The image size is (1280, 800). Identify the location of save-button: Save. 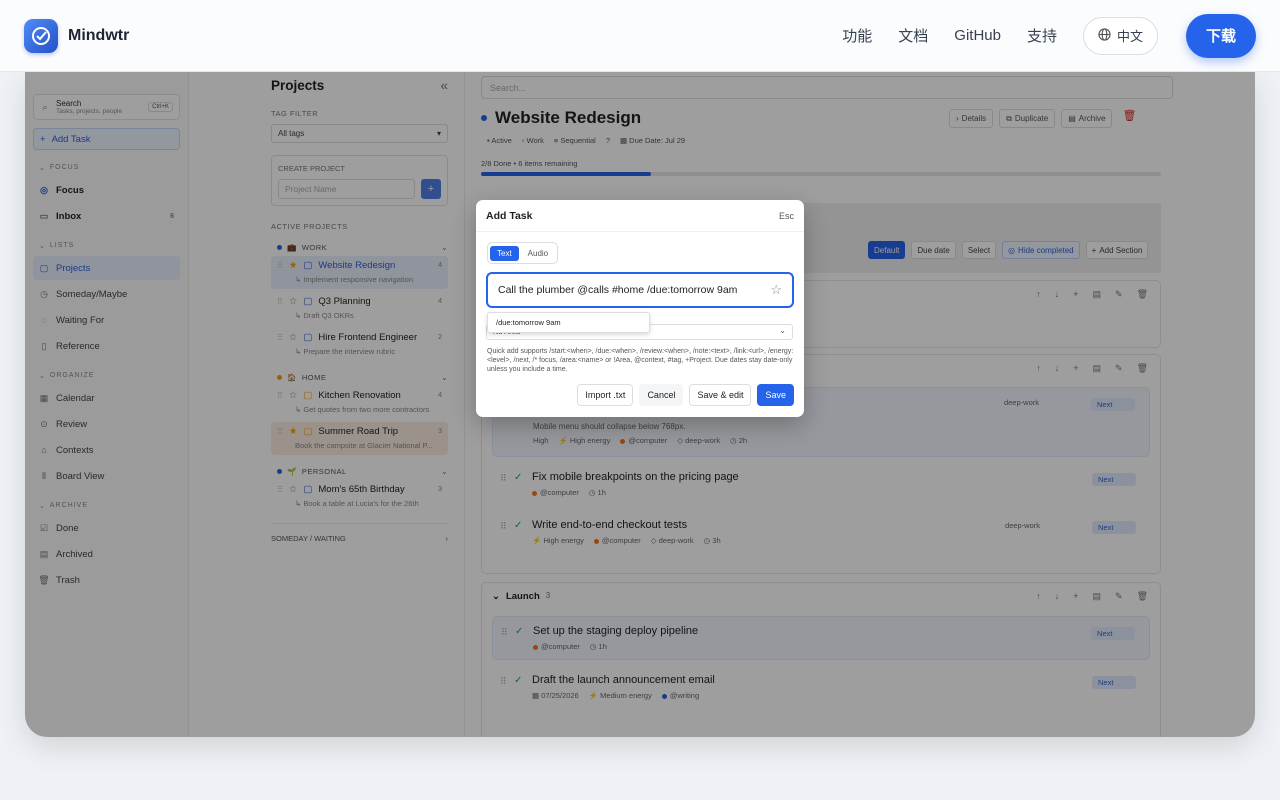
(775, 395).